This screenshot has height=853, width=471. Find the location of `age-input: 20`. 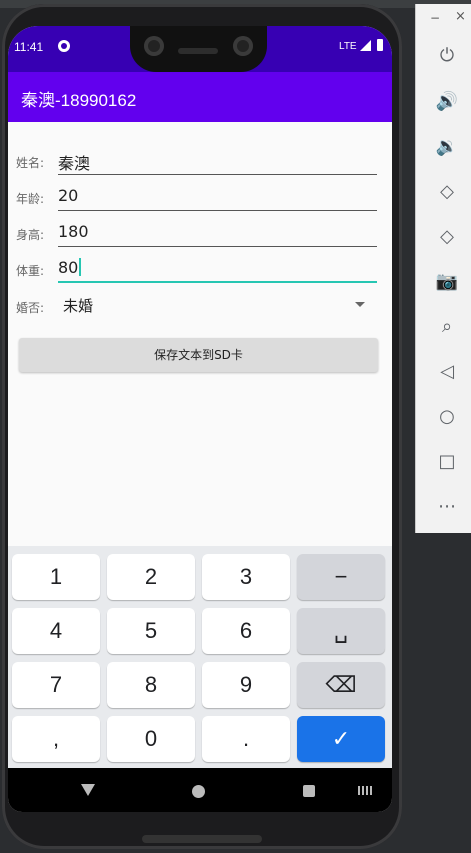

age-input: 20 is located at coordinates (68, 195).